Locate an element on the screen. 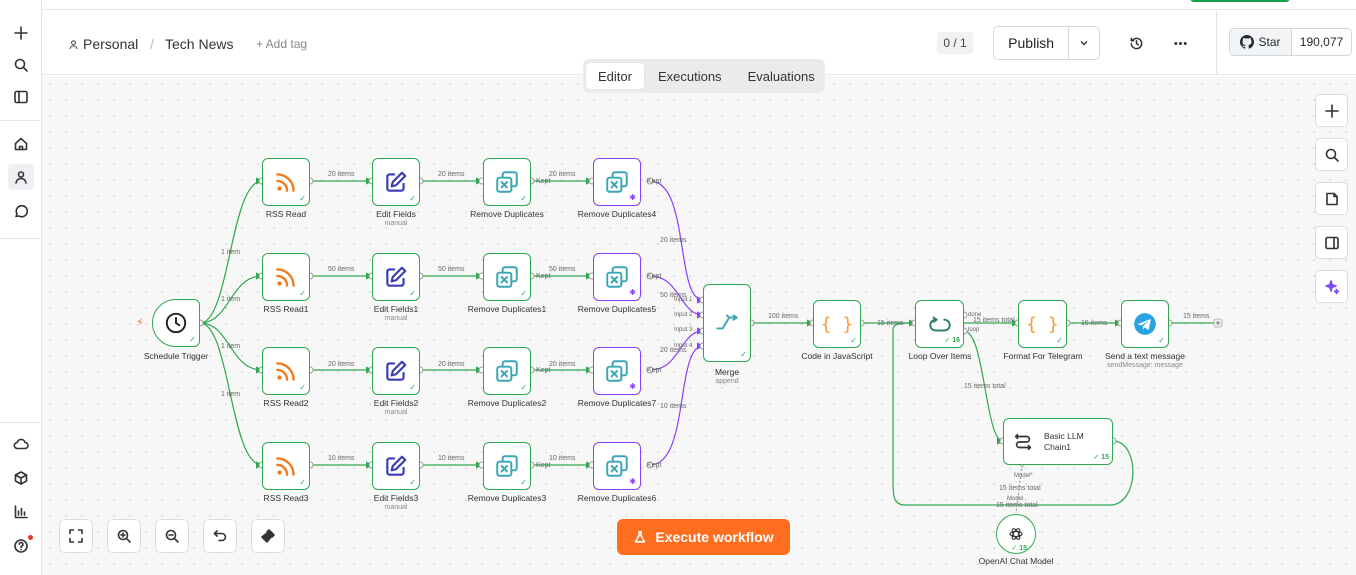 This screenshot has height=575, width=1356. node-send-text-message: ✓ is located at coordinates (1145, 324).